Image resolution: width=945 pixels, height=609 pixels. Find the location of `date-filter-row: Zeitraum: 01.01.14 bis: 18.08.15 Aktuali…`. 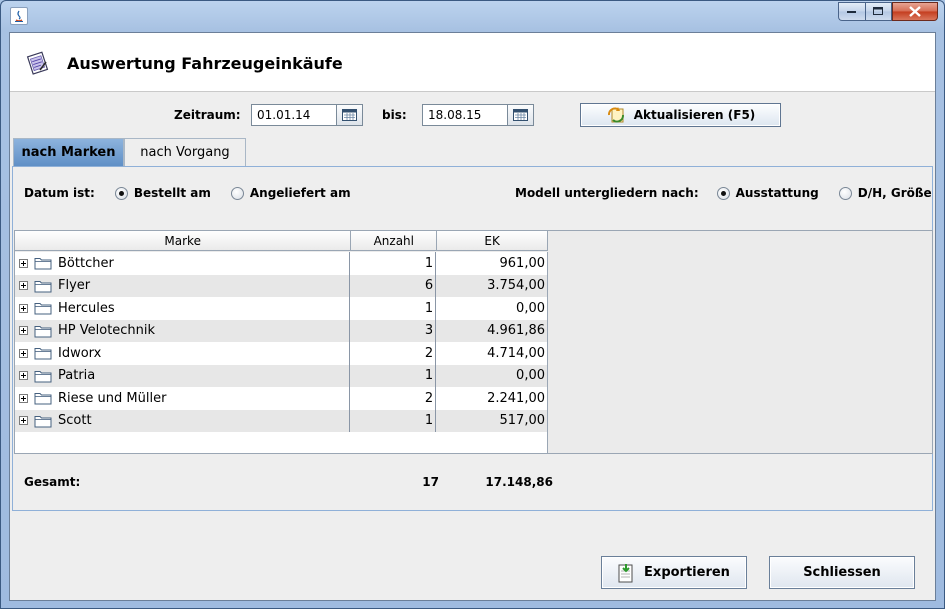

date-filter-row: Zeitraum: 01.01.14 bis: 18.08.15 Aktuali… is located at coordinates (472, 115).